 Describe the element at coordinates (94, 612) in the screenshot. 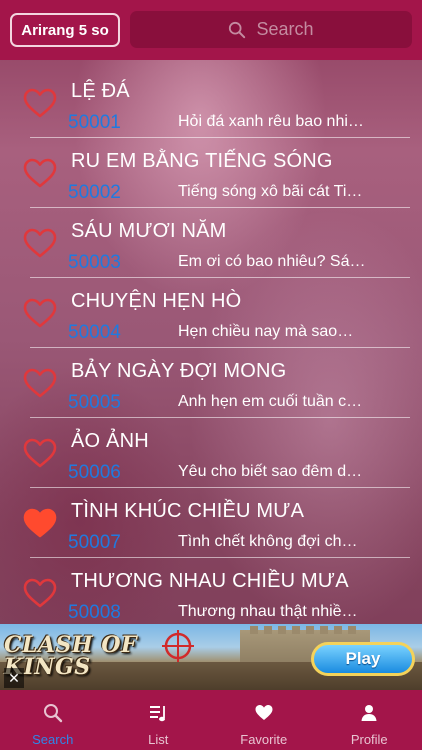

I see `song-code: 50008` at that location.